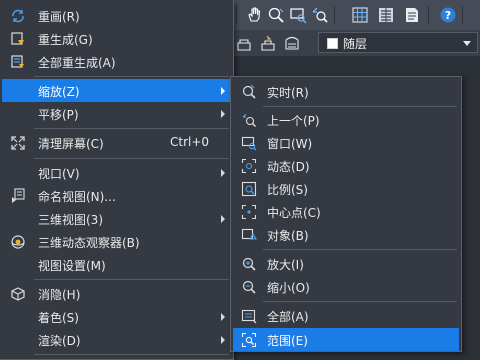 Image resolution: width=480 pixels, height=360 pixels. Describe the element at coordinates (116, 90) in the screenshot. I see `menu-item-zoom: 缩放(Z)` at that location.